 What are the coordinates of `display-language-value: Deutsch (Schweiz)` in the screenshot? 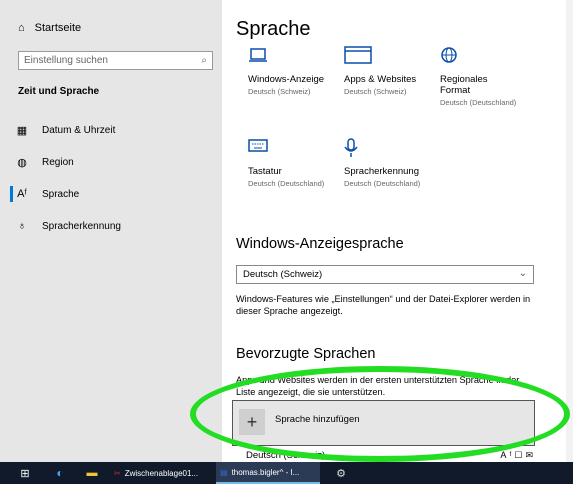 It's located at (283, 274).